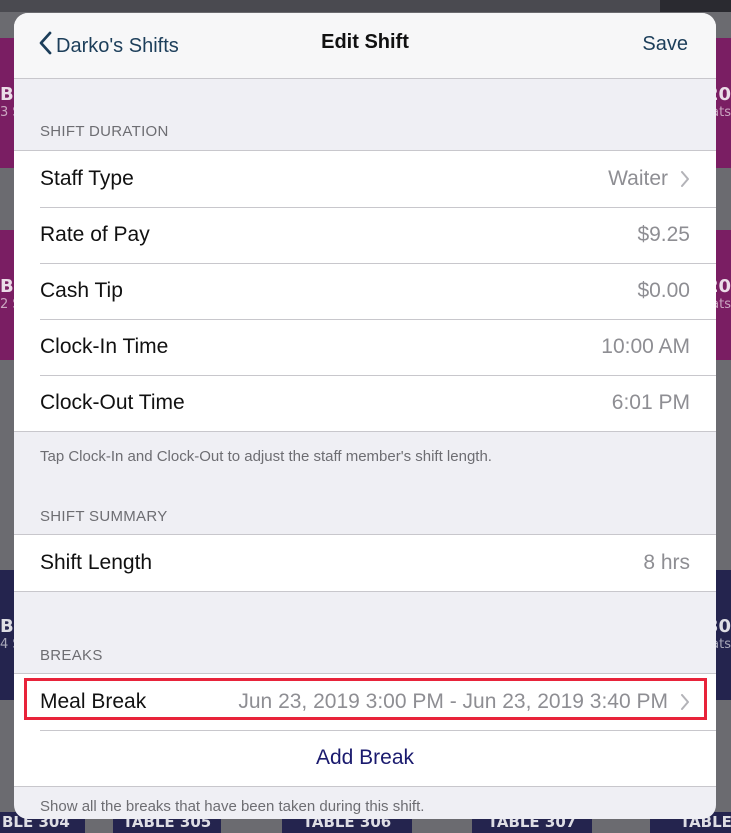 Image resolution: width=731 pixels, height=833 pixels. What do you see at coordinates (638, 178) in the screenshot?
I see `row-value: Waiter` at bounding box center [638, 178].